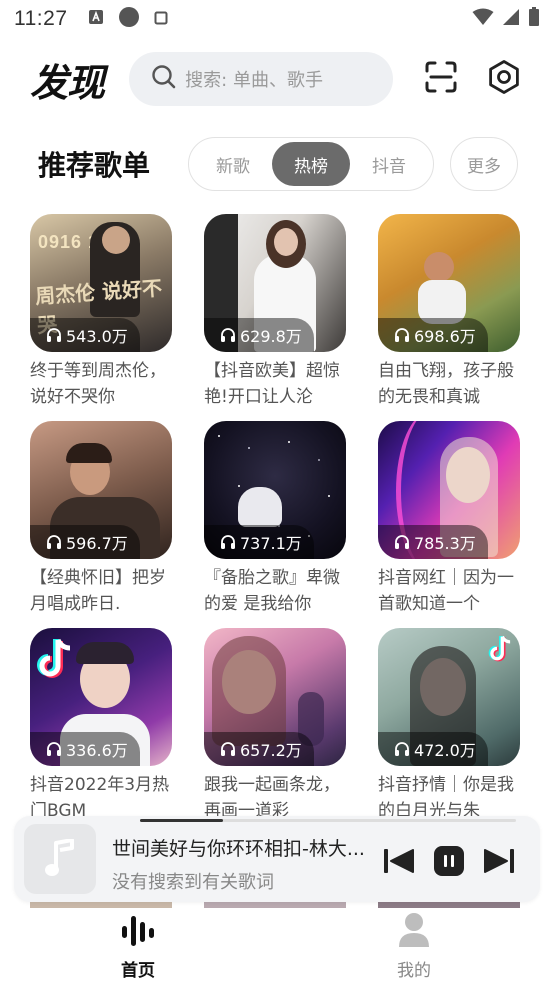 Image resolution: width=554 pixels, height=985 pixels. What do you see at coordinates (164, 79) in the screenshot?
I see `search-icon` at bounding box center [164, 79].